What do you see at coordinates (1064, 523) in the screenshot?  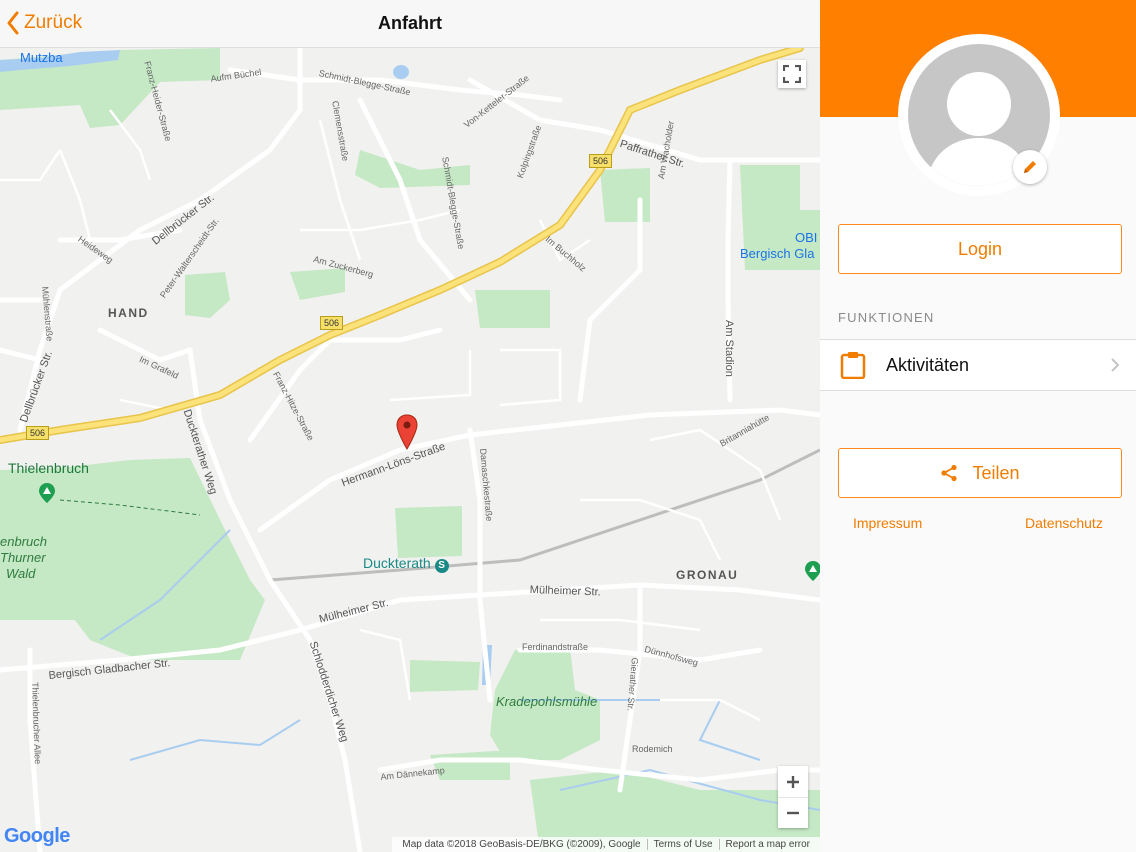 I see `datenschutz-link: Datenschutz` at bounding box center [1064, 523].